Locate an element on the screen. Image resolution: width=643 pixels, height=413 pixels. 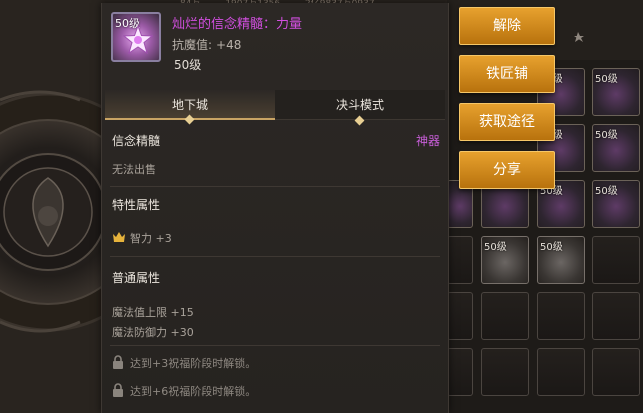
special-attribute: 智力 +3 is located at coordinates (151, 238).